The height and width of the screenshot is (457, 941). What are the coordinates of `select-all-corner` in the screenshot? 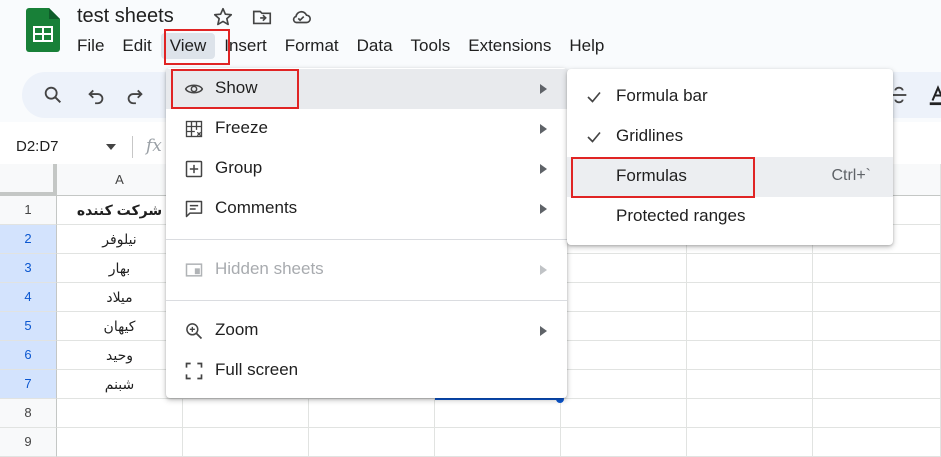 It's located at (28, 180).